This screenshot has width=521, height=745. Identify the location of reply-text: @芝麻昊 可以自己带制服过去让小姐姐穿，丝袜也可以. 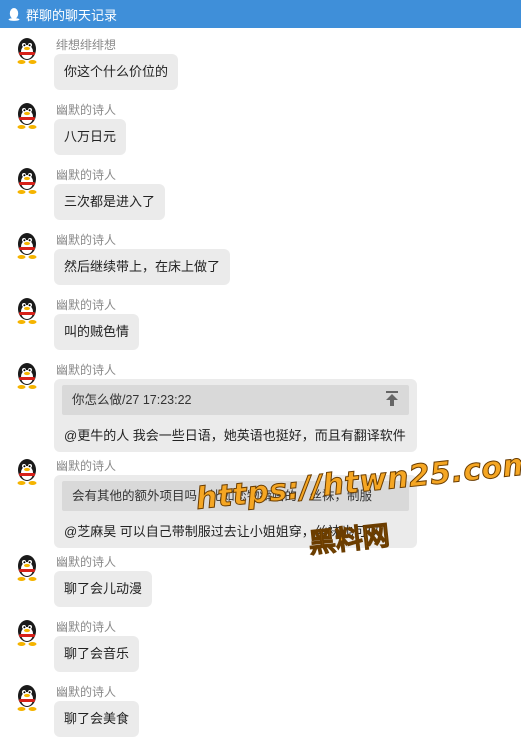
(222, 531).